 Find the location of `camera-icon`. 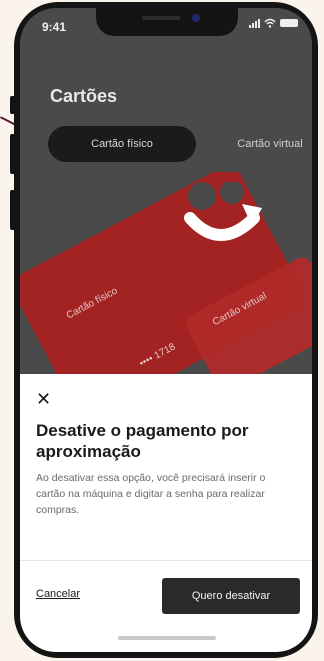

camera-icon is located at coordinates (196, 18).